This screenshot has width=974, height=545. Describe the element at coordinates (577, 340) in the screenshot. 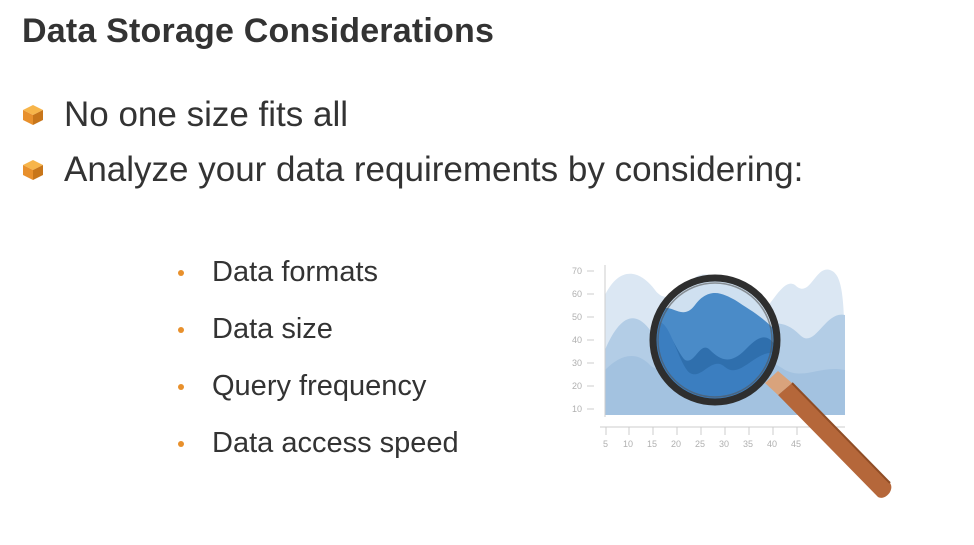

I see `y-tick-label: 40` at that location.